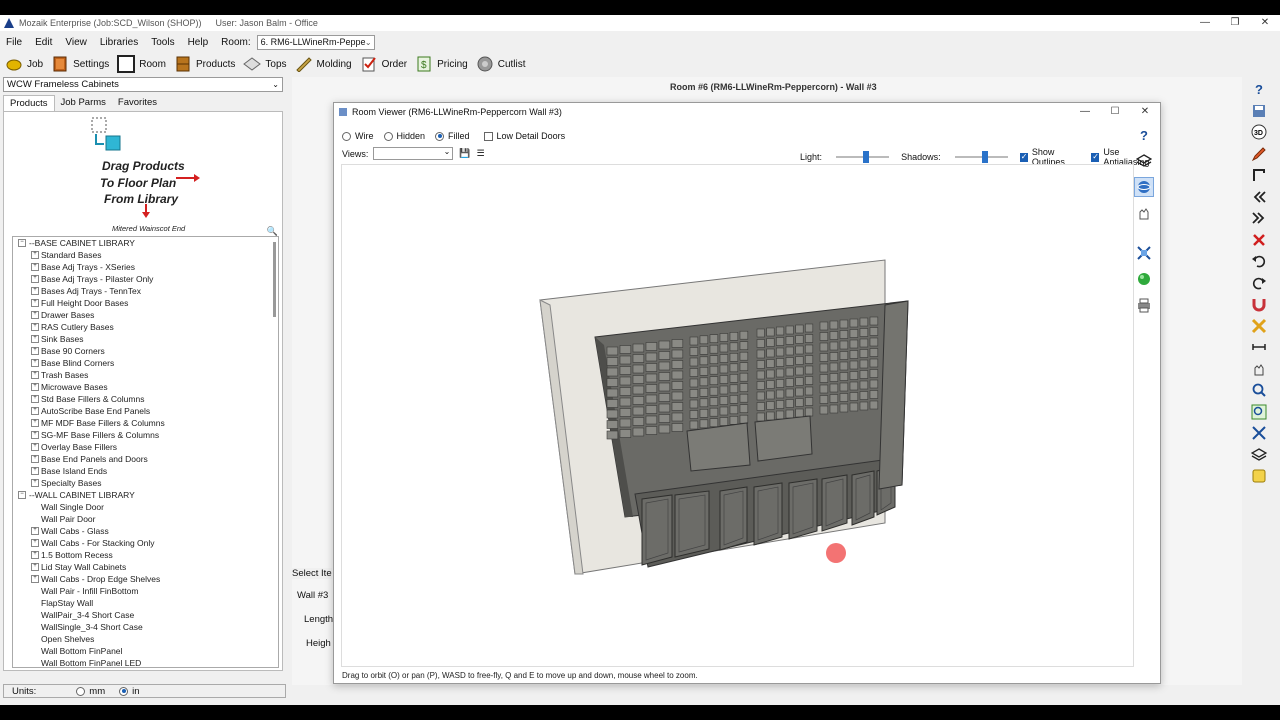 The image size is (1280, 720). What do you see at coordinates (145, 519) in the screenshot?
I see `tree-item: Wall Pair Door` at bounding box center [145, 519].